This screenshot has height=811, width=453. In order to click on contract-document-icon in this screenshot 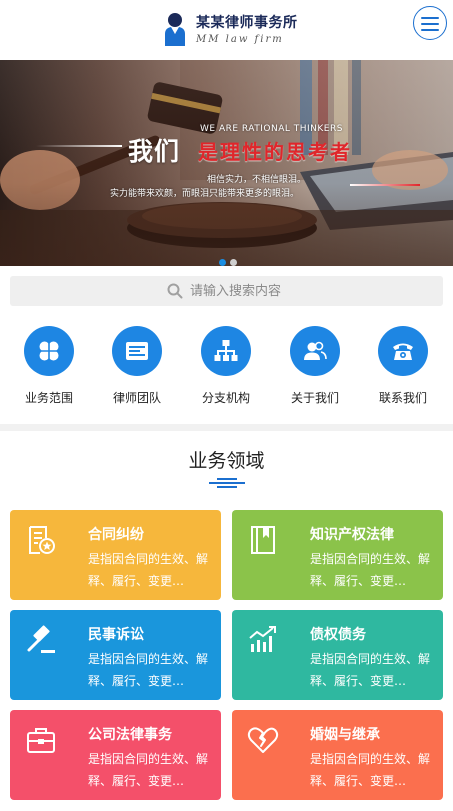, I will do `click(42, 540)`.